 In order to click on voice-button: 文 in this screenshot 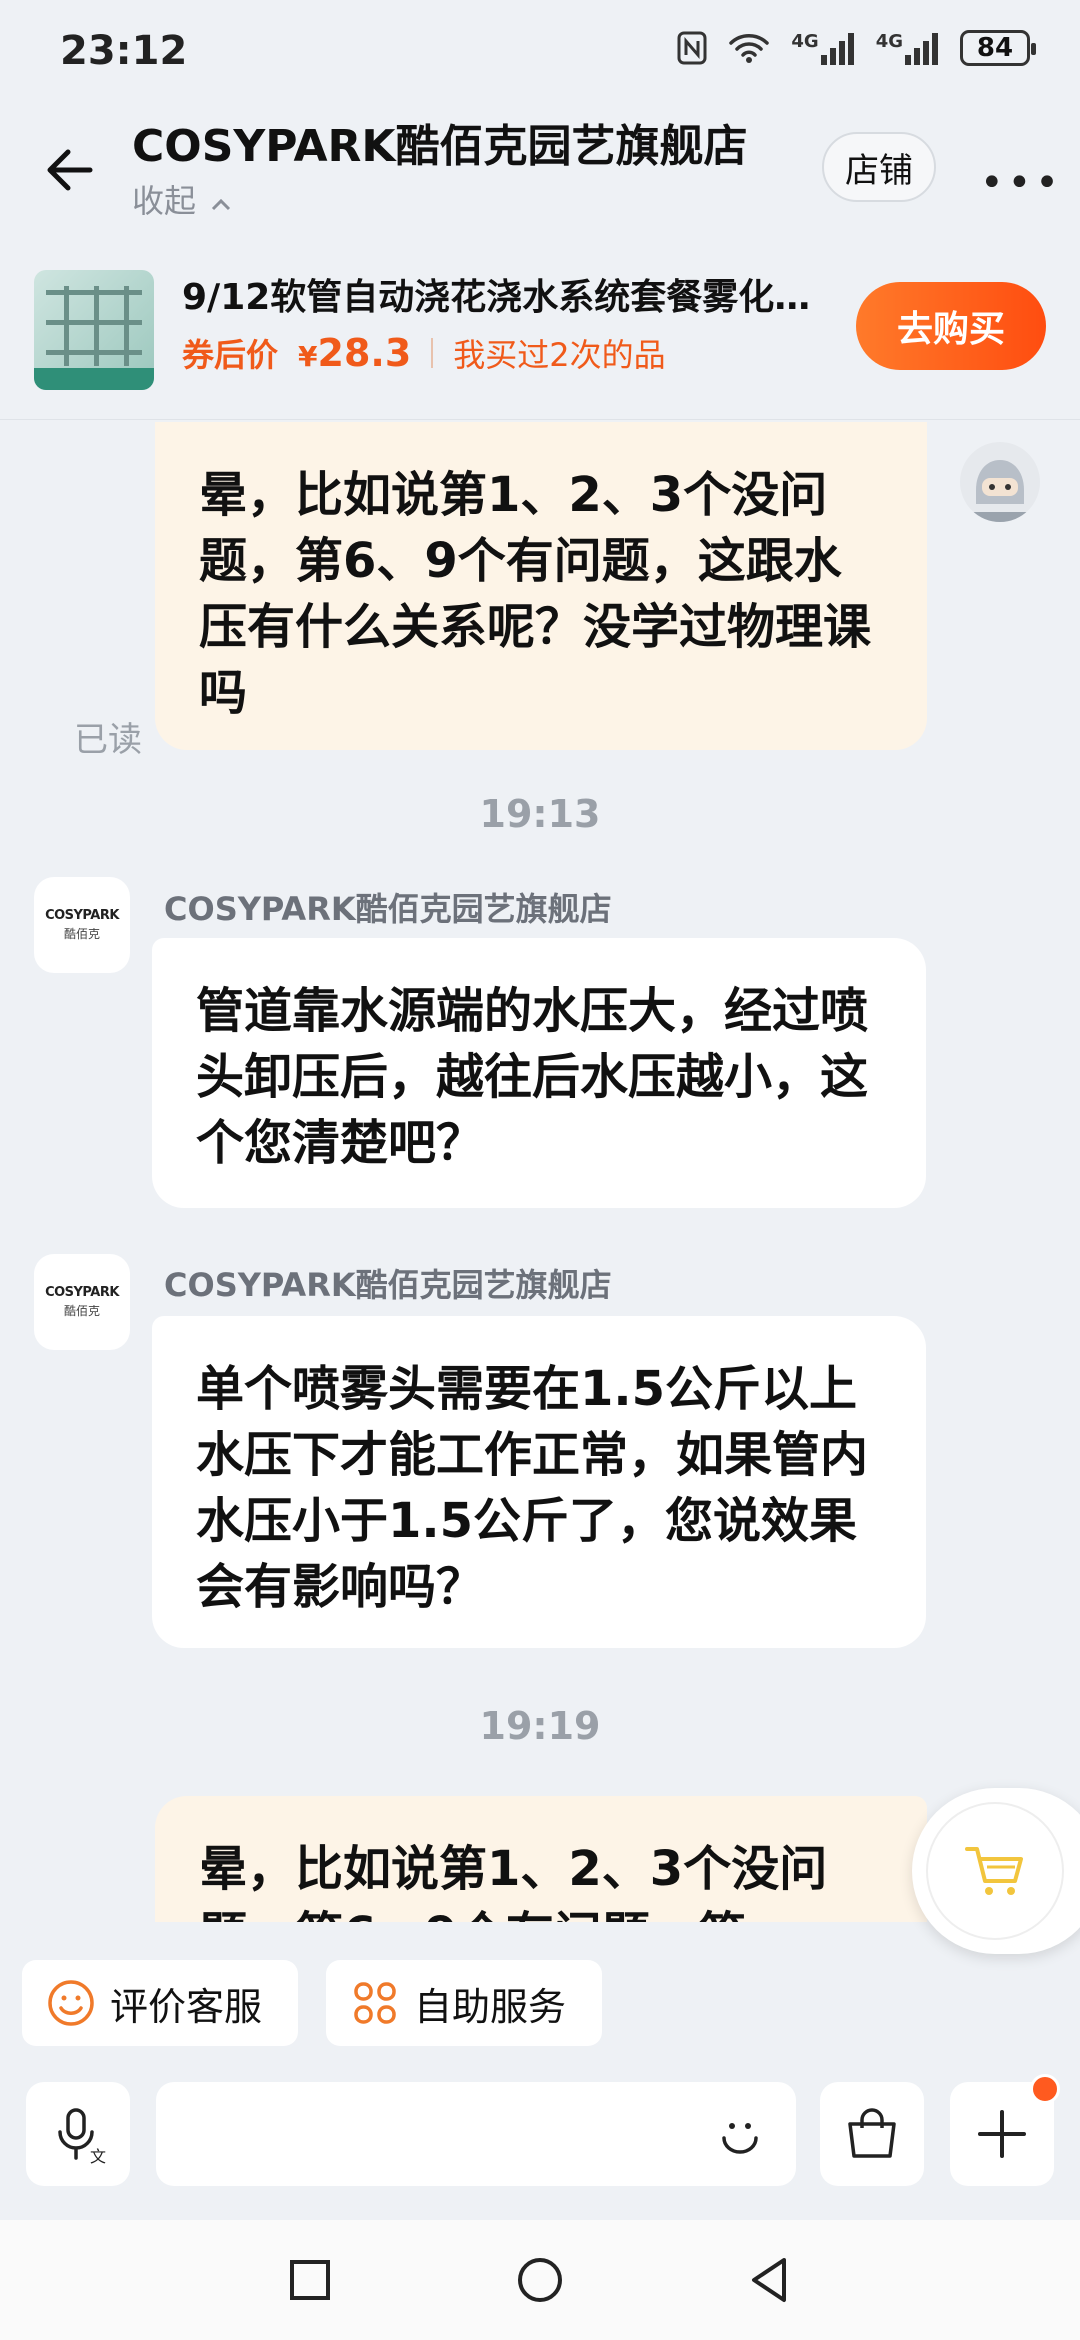, I will do `click(78, 2134)`.